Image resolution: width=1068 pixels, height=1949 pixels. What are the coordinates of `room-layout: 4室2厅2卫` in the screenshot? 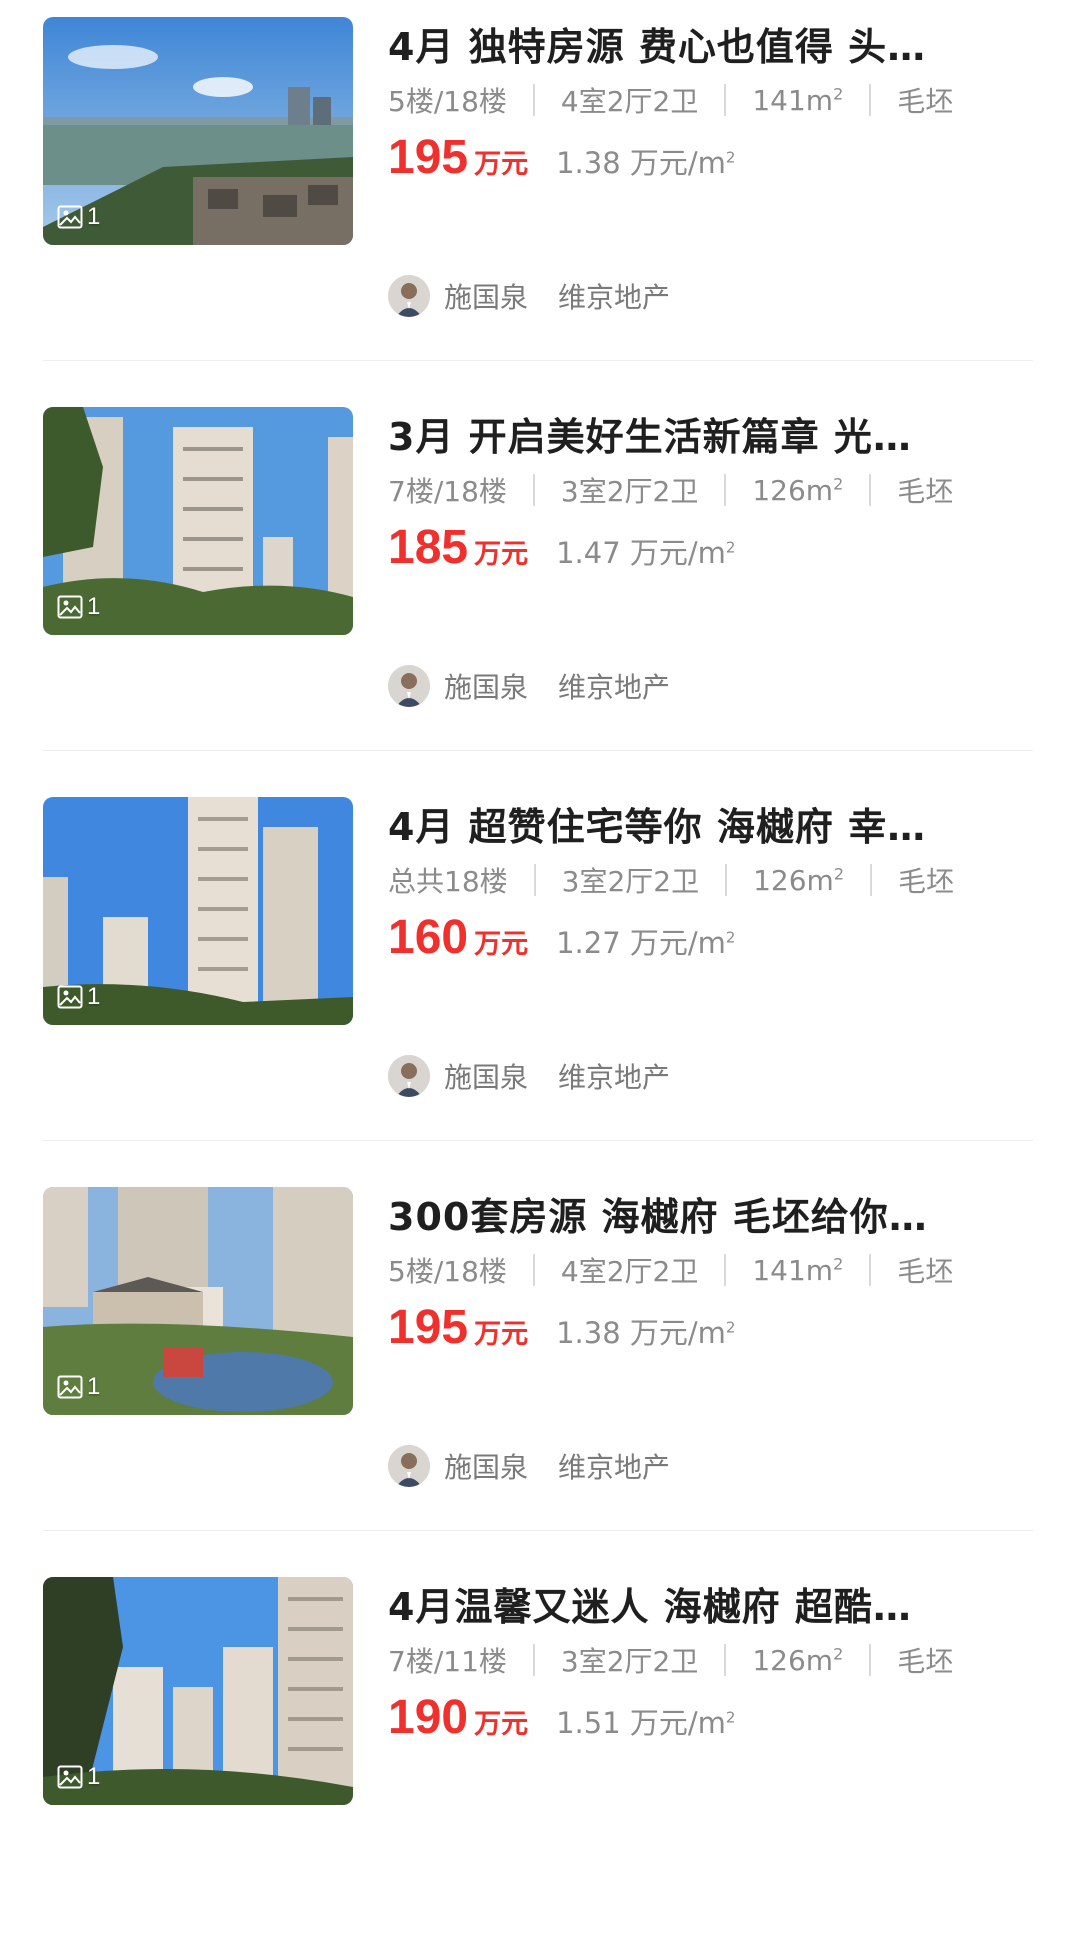 It's located at (629, 1271).